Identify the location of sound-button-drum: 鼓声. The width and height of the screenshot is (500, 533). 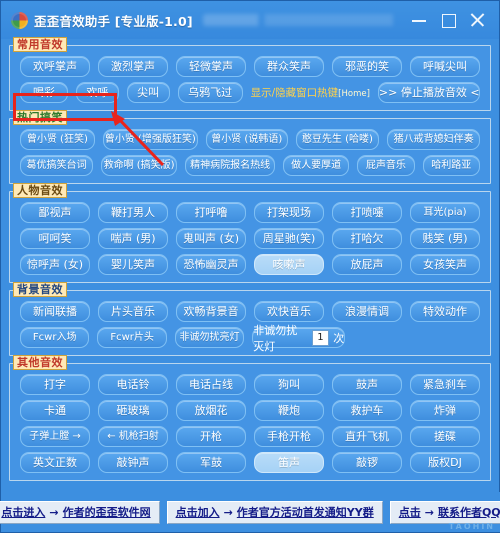
(367, 384).